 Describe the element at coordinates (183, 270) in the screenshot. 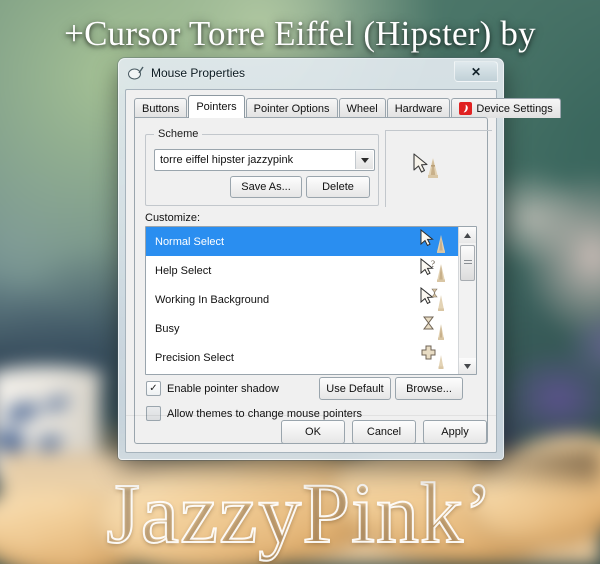

I see `list-item-label: Help Select` at that location.